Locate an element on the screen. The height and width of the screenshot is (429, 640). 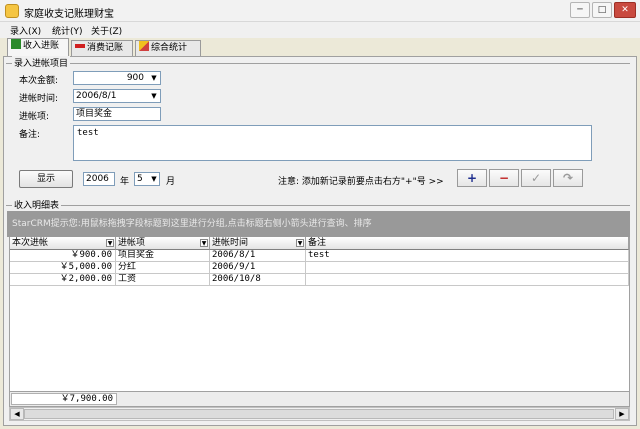
note-textarea: test is located at coordinates (332, 143).